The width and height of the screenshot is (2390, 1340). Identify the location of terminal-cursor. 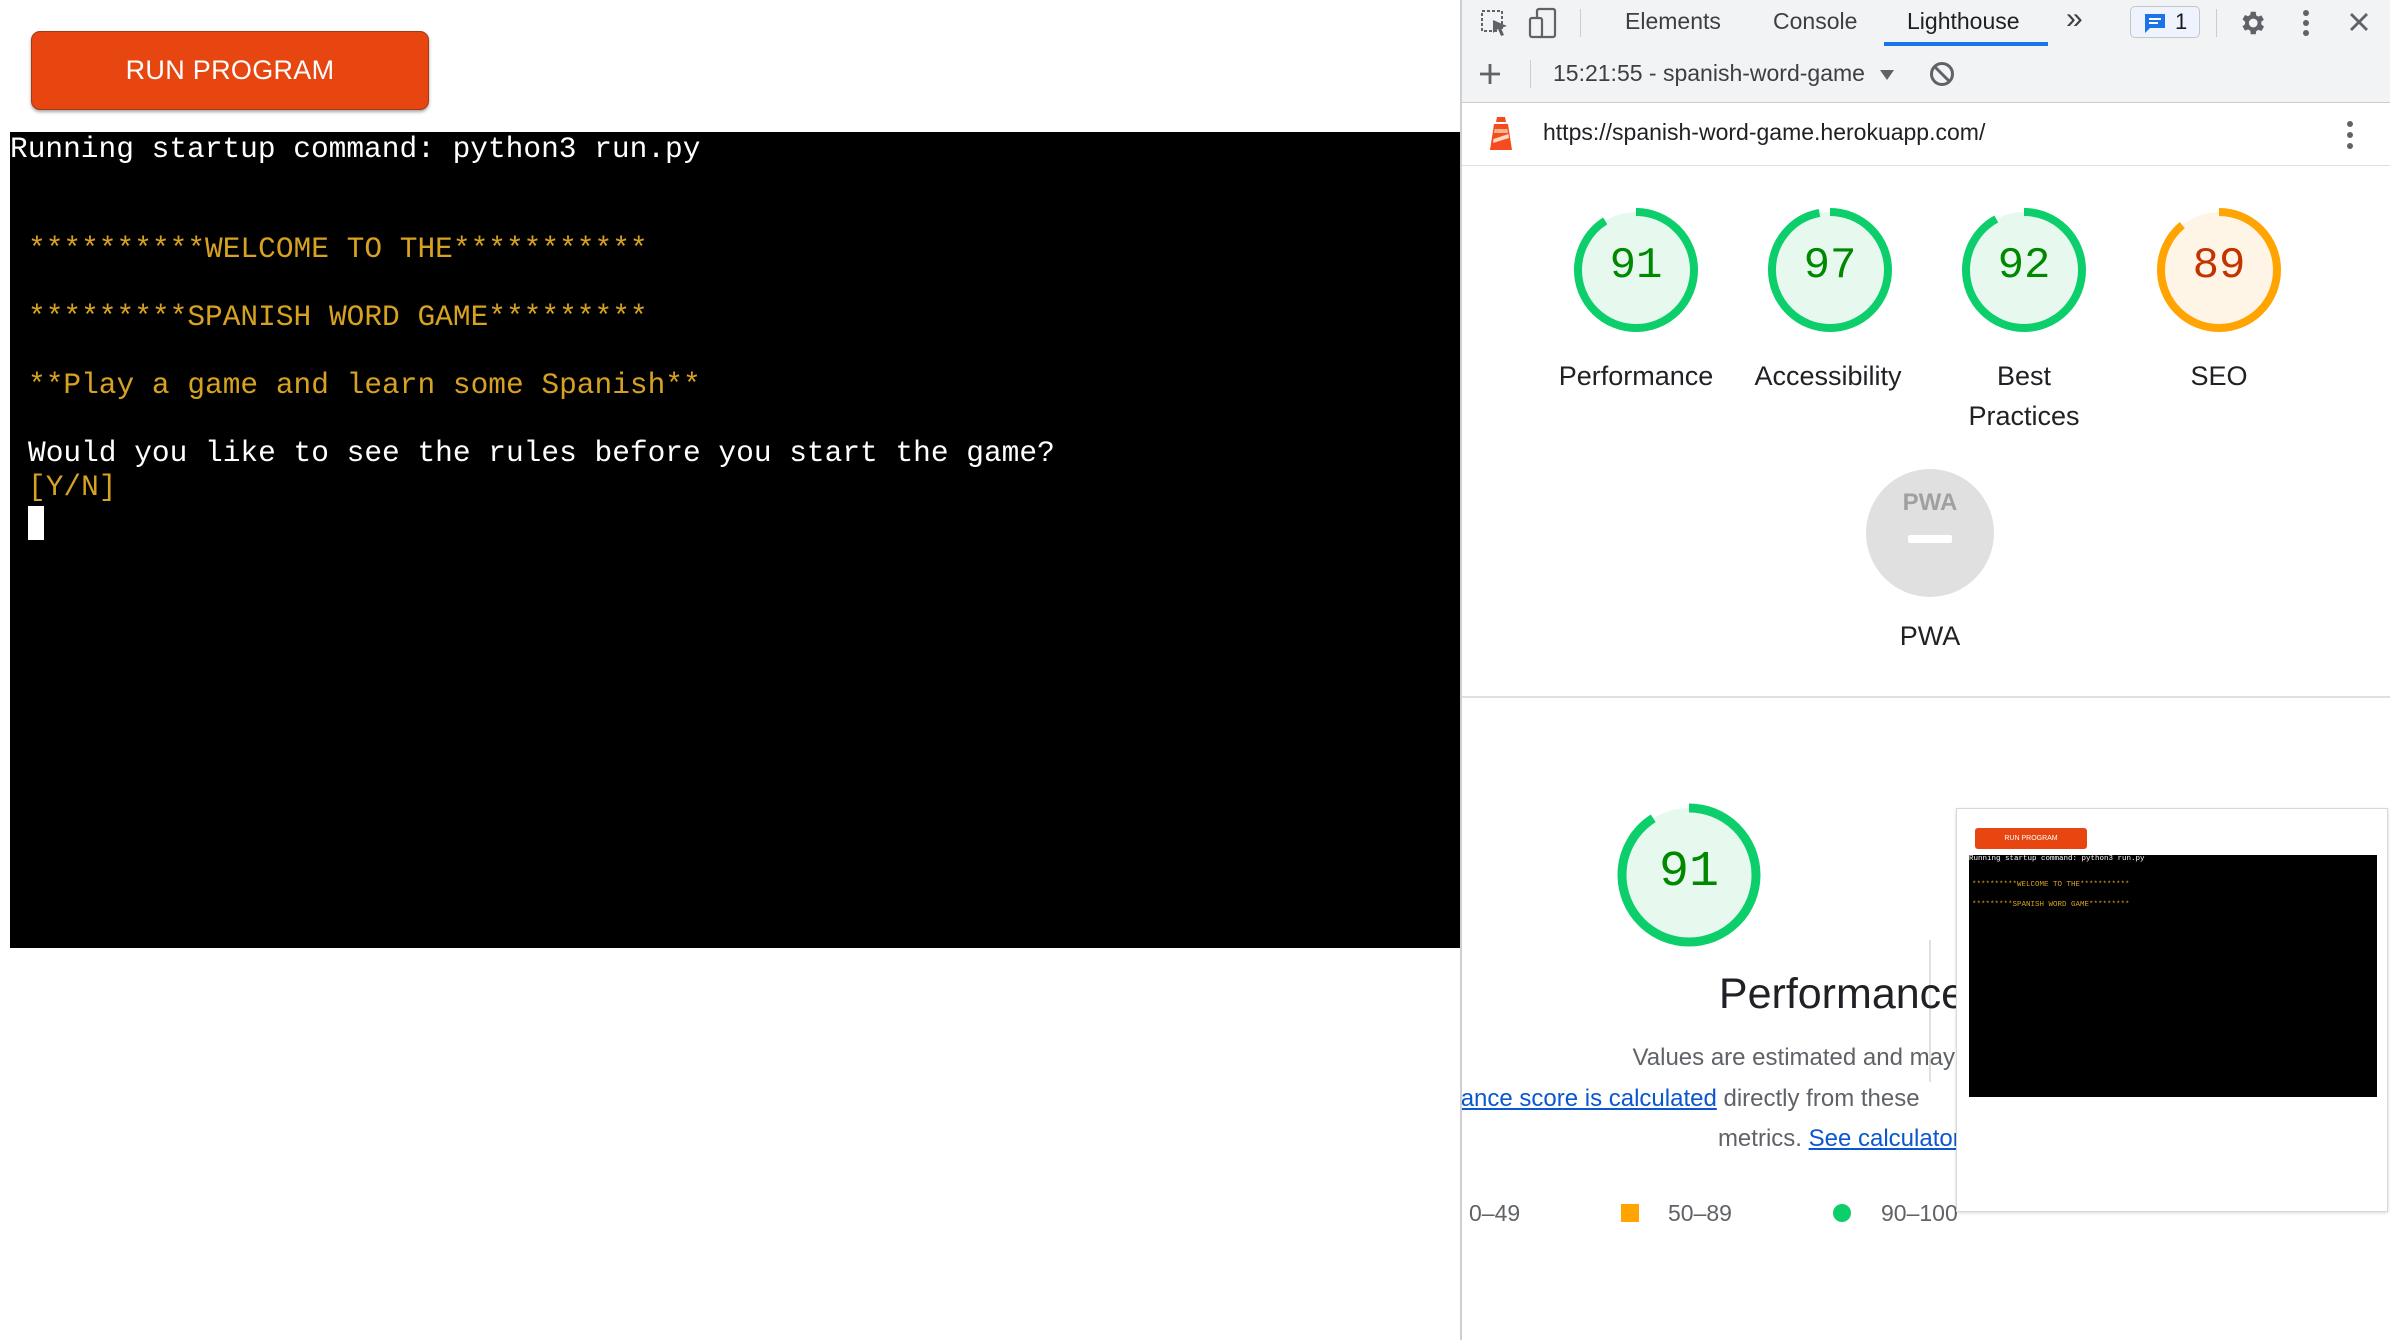
(36, 523).